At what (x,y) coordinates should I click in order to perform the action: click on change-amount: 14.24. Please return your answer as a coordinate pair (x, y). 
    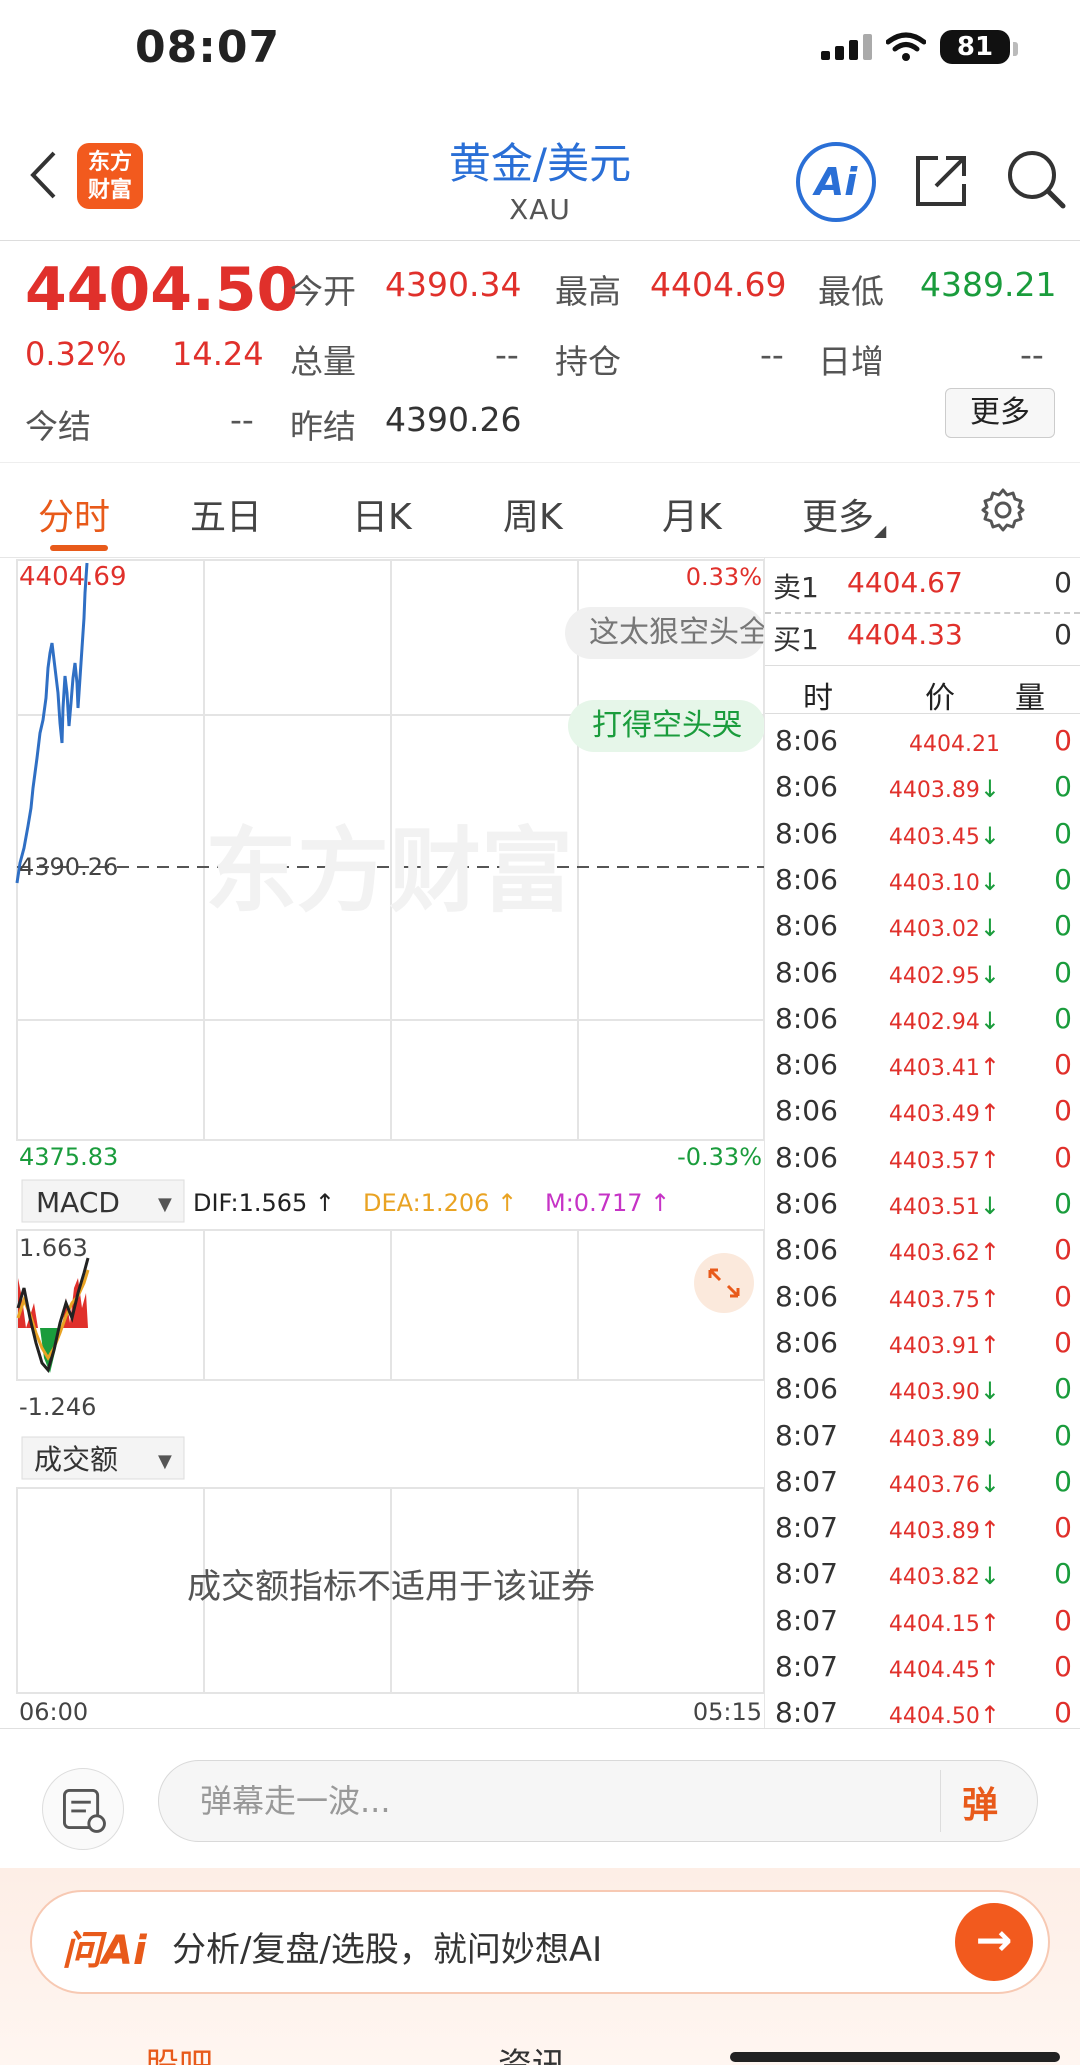
    Looking at the image, I should click on (218, 354).